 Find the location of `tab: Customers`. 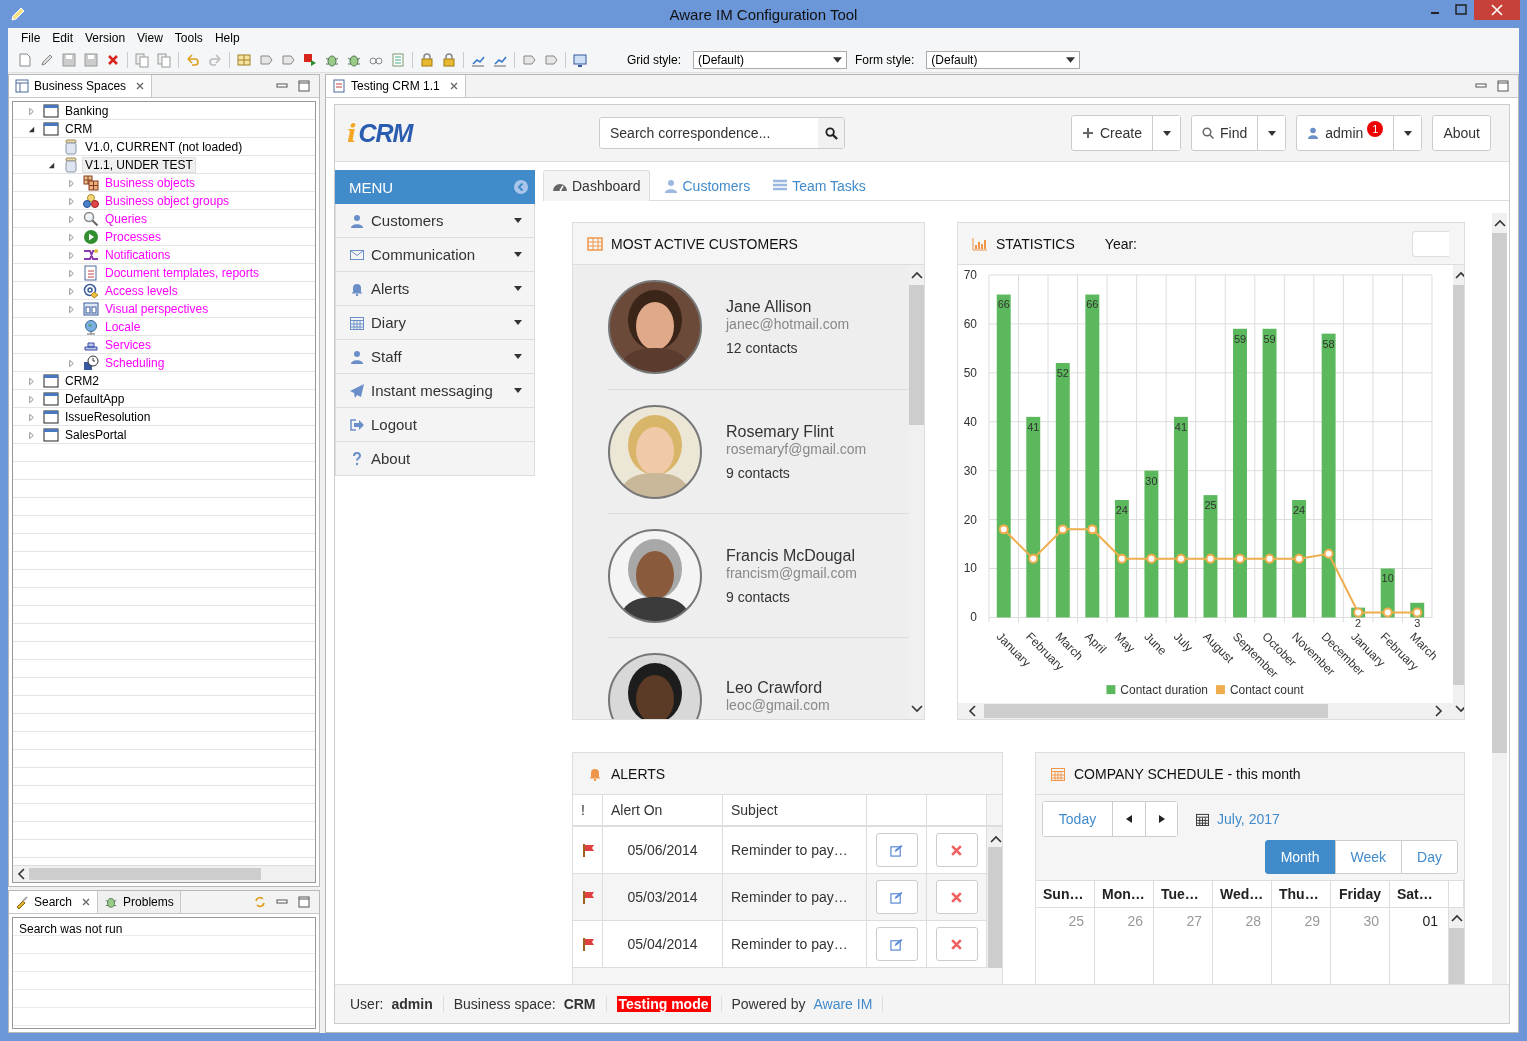

tab: Customers is located at coordinates (706, 185).